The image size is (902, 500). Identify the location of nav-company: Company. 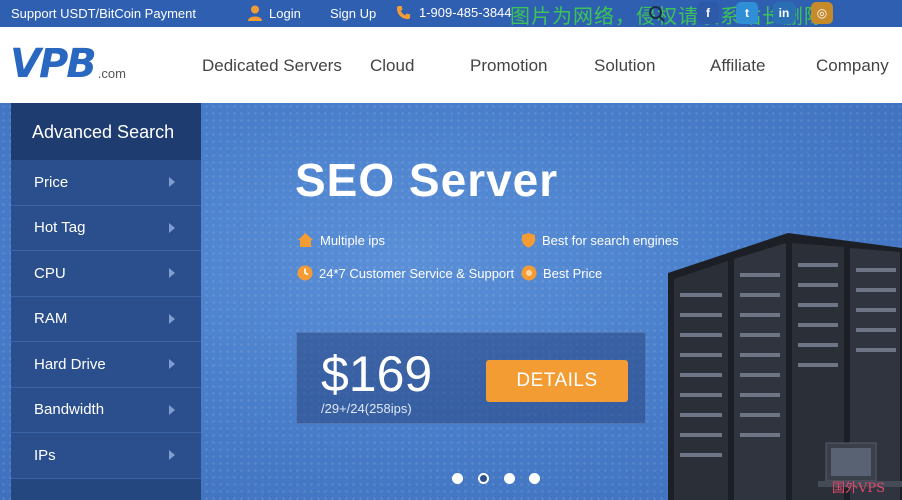
(852, 66).